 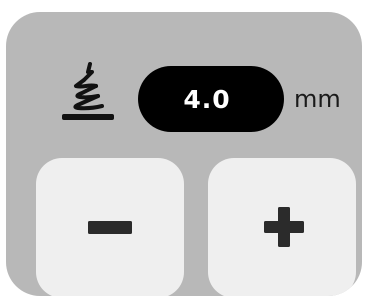 What do you see at coordinates (317, 99) in the screenshot?
I see `unit-label: mm` at bounding box center [317, 99].